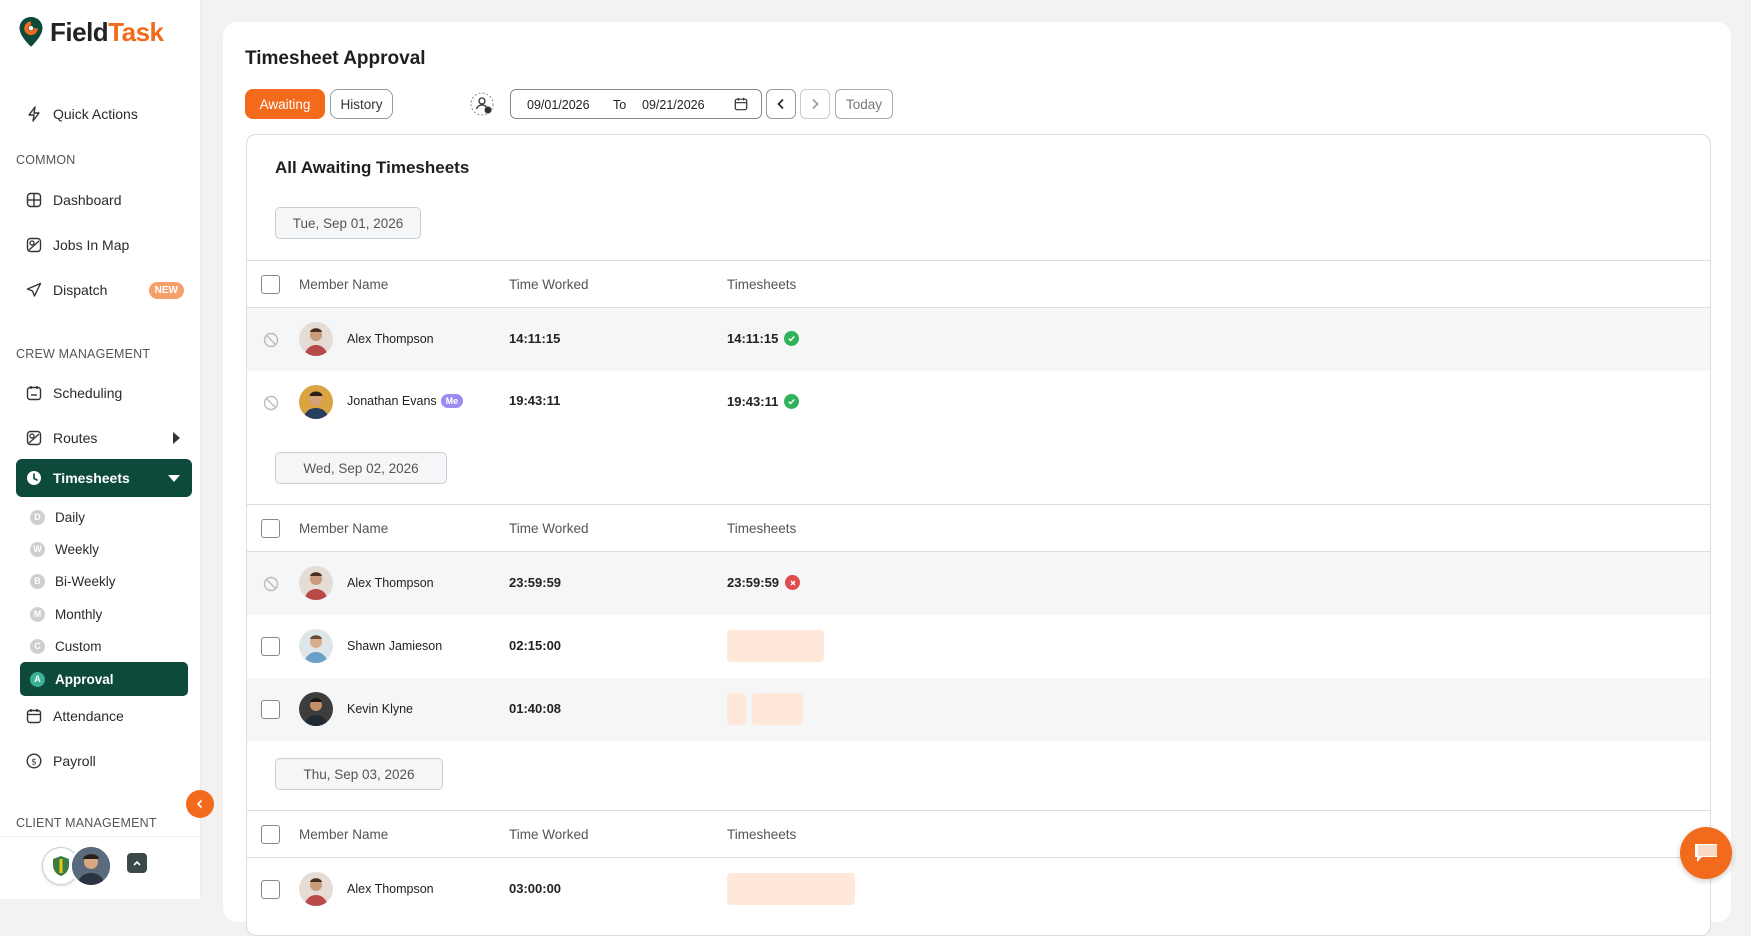 This screenshot has height=936, width=1751. What do you see at coordinates (46, 160) in the screenshot?
I see `section-label-common: COMMON` at bounding box center [46, 160].